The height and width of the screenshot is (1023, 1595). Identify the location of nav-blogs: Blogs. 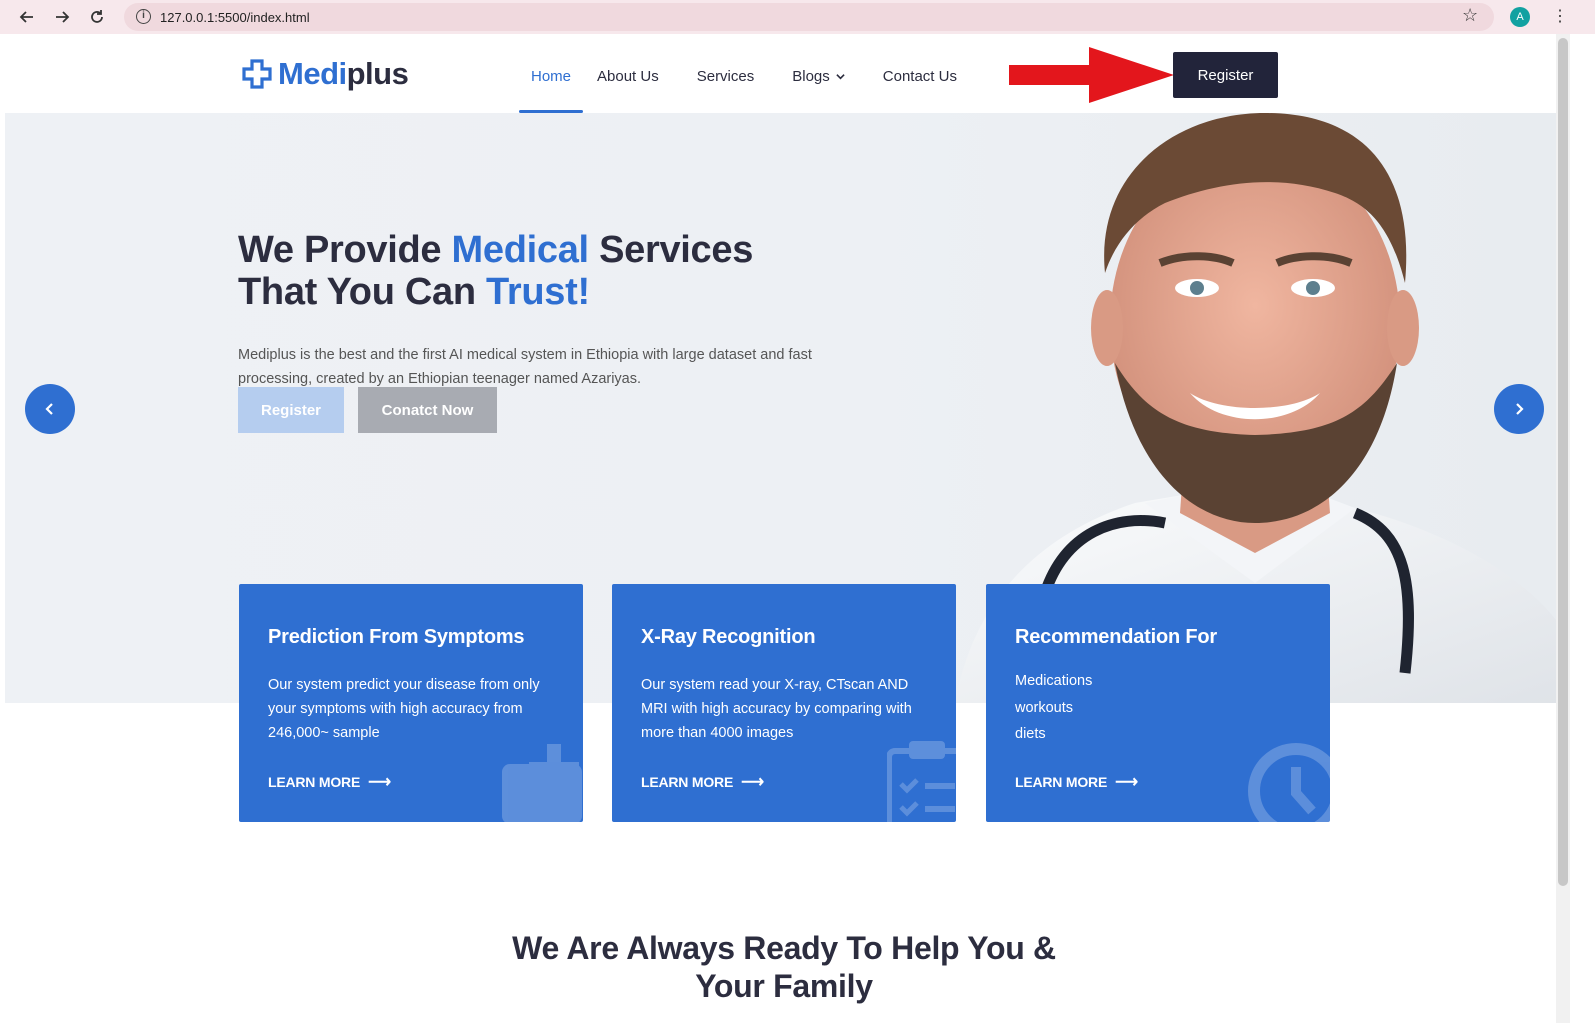
(818, 76).